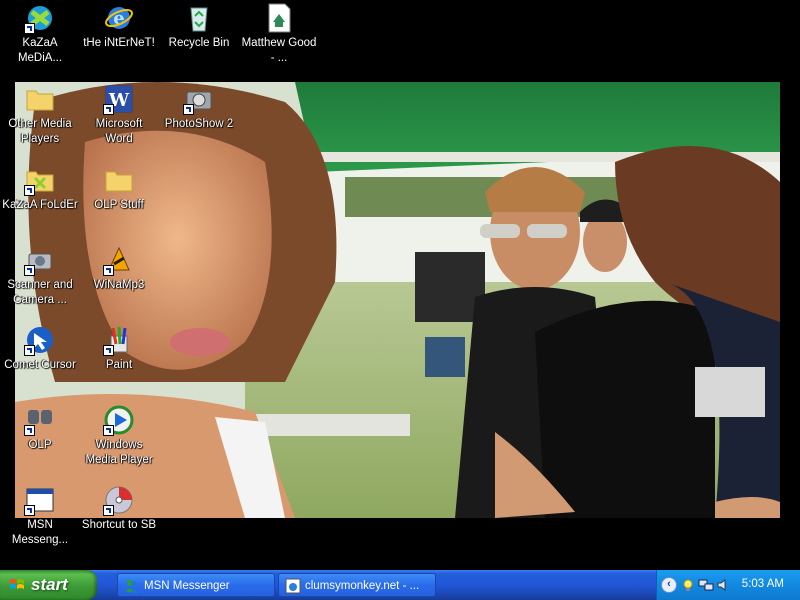  What do you see at coordinates (293, 586) in the screenshot?
I see `internet-explorer-icon` at bounding box center [293, 586].